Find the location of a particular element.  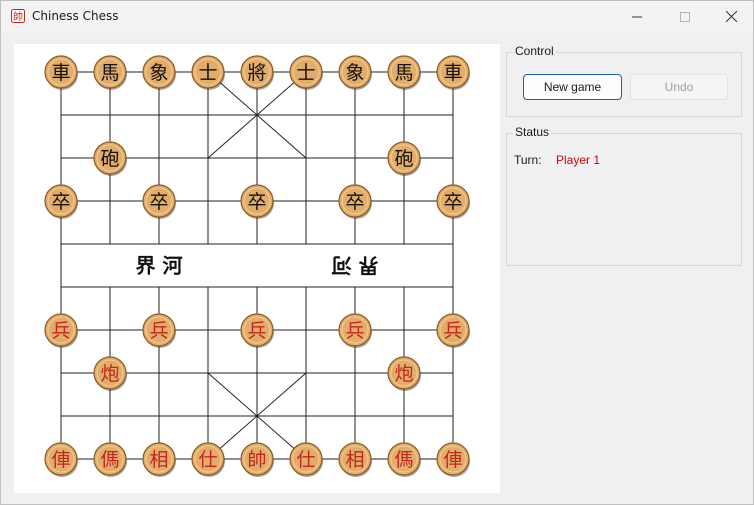

new-game-button: New game is located at coordinates (572, 87).